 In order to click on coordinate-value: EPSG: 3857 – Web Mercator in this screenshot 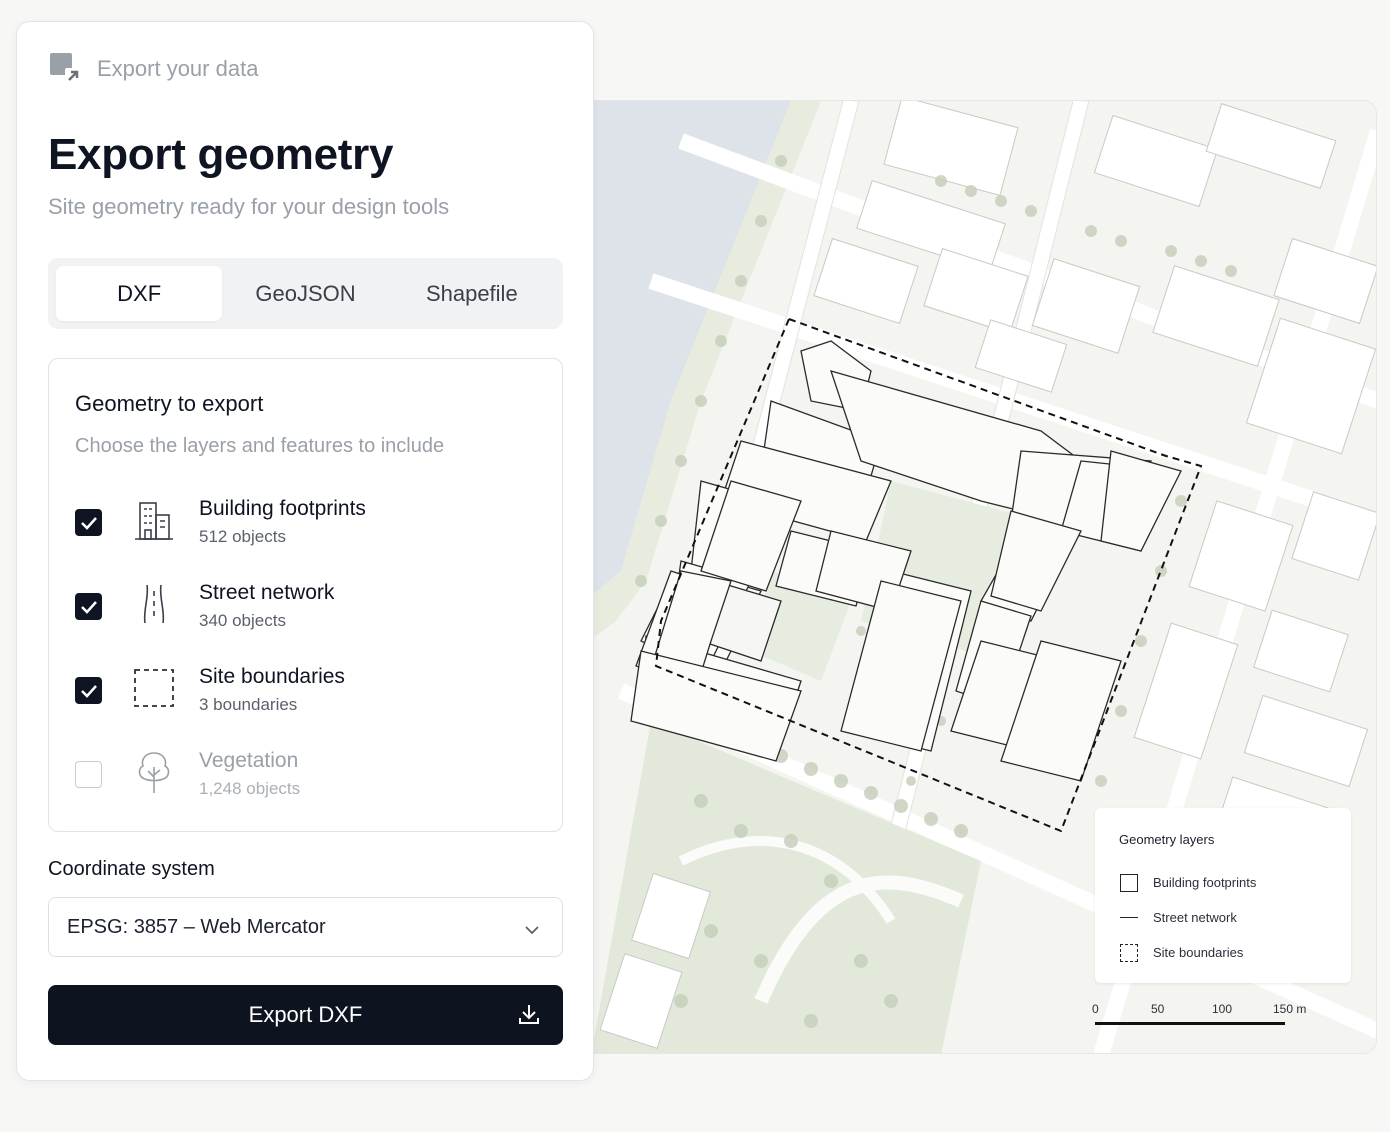, I will do `click(196, 926)`.